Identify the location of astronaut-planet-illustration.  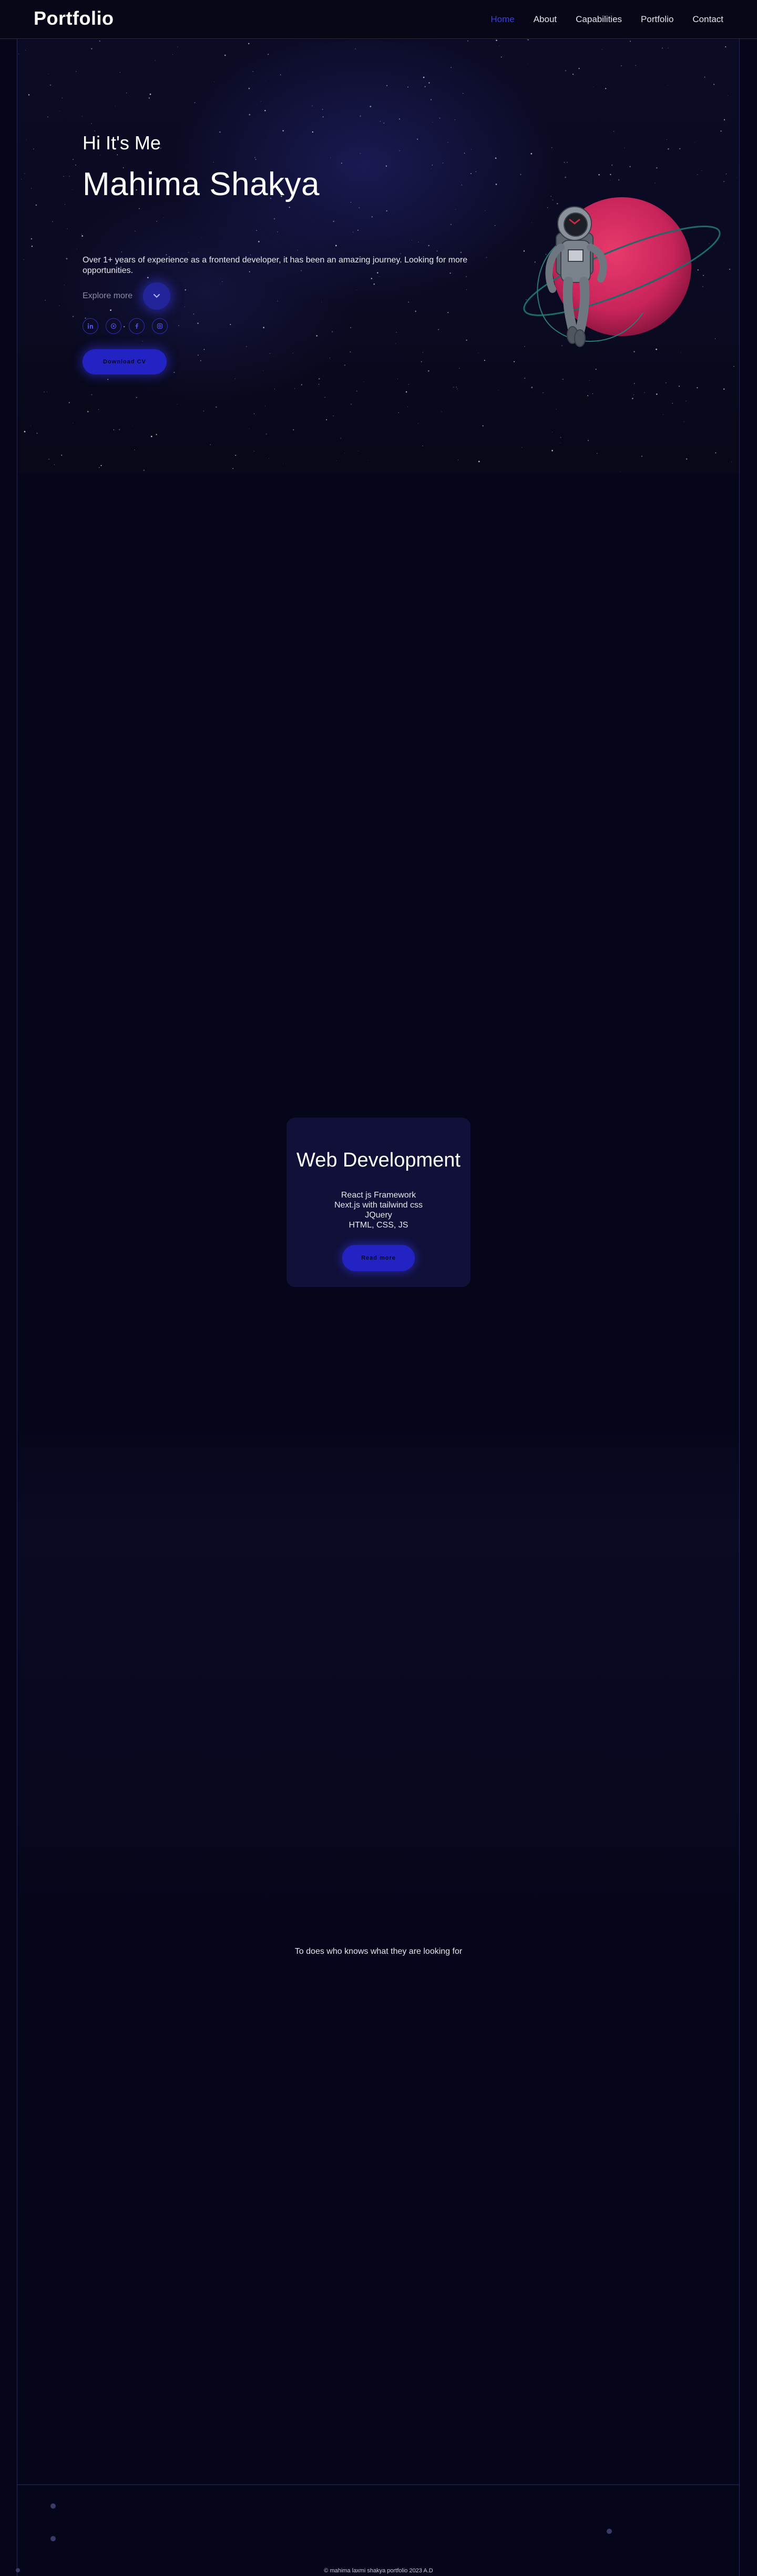
(622, 272).